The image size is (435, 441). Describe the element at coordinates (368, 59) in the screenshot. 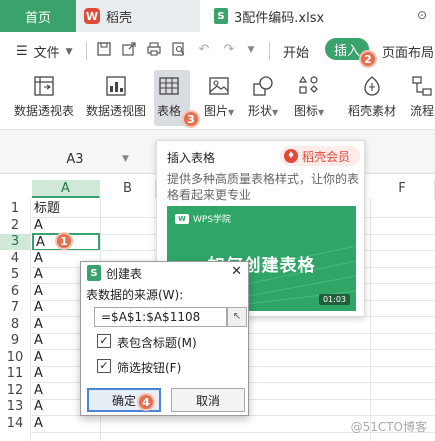

I see `step-marker-2: 2` at that location.